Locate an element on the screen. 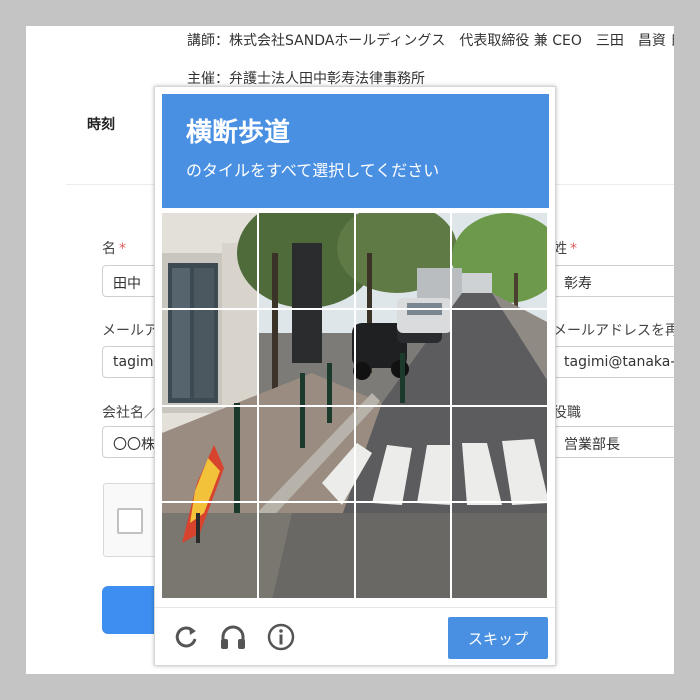 Image resolution: width=700 pixels, height=700 pixels. position-field: 営業部長 is located at coordinates (613, 442).